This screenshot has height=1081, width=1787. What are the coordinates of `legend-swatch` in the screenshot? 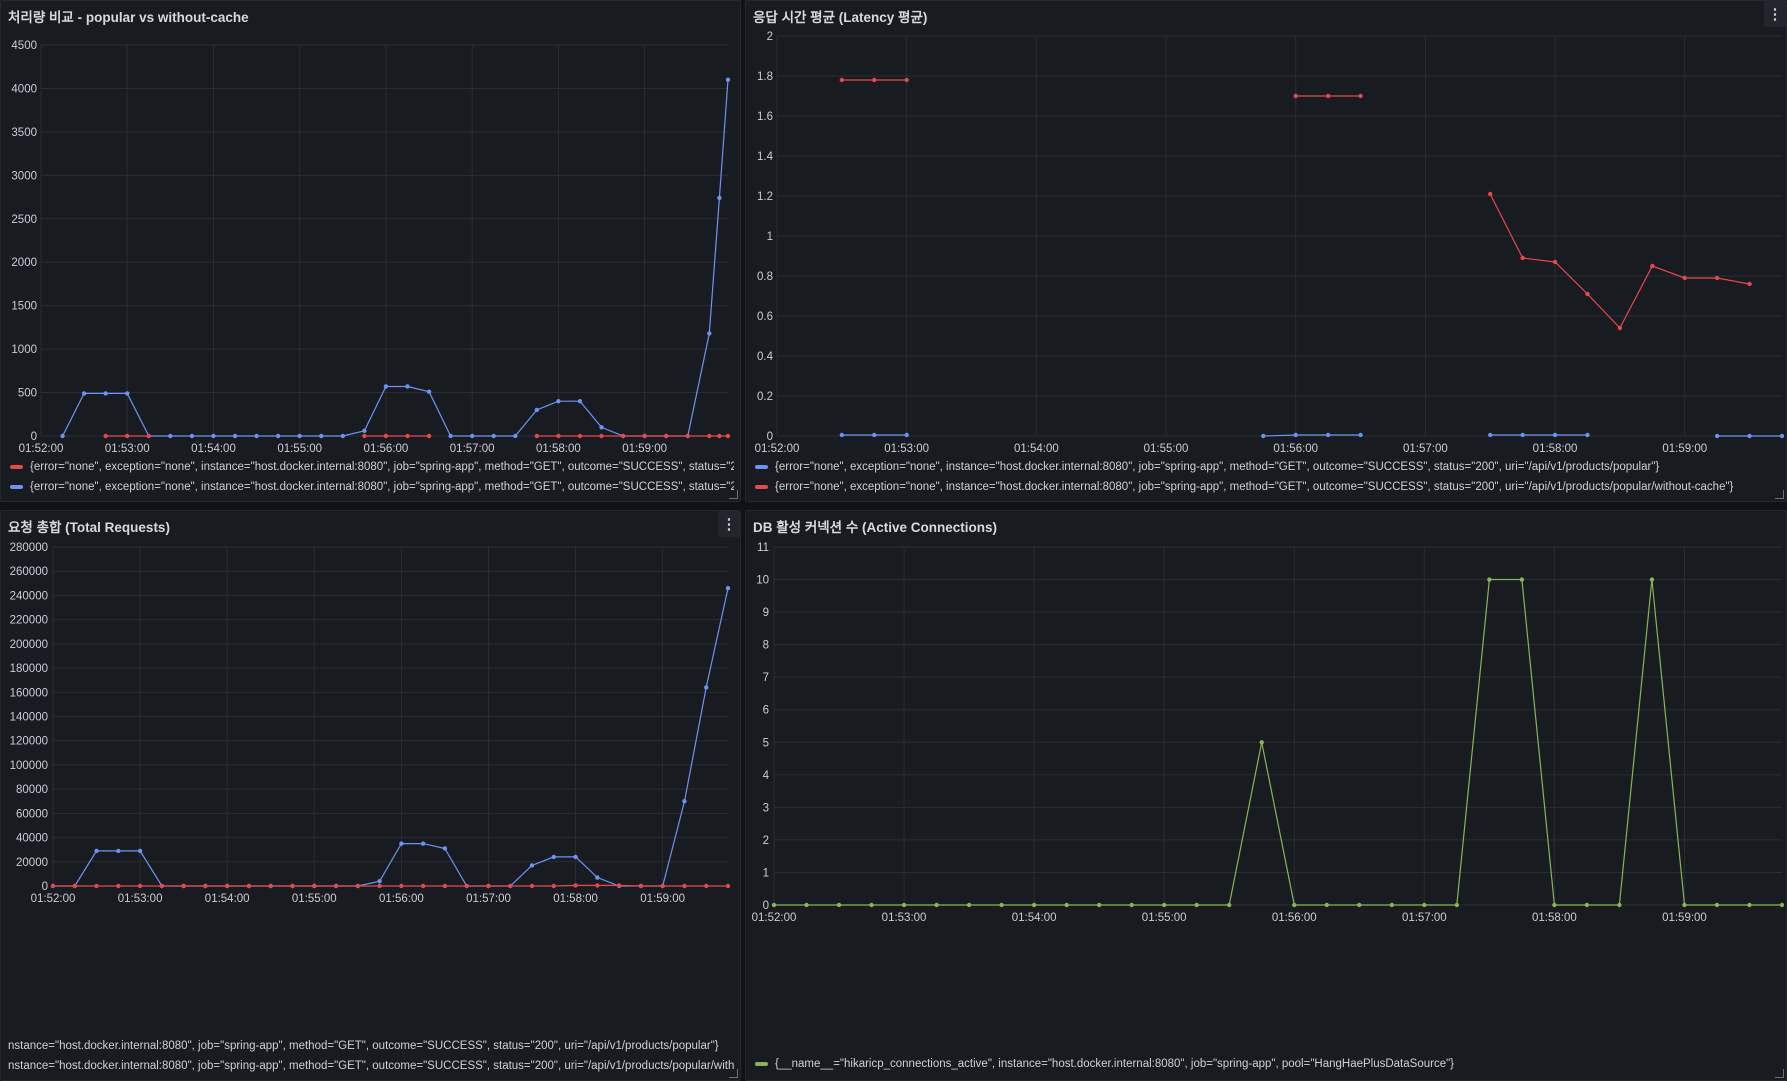 It's located at (761, 487).